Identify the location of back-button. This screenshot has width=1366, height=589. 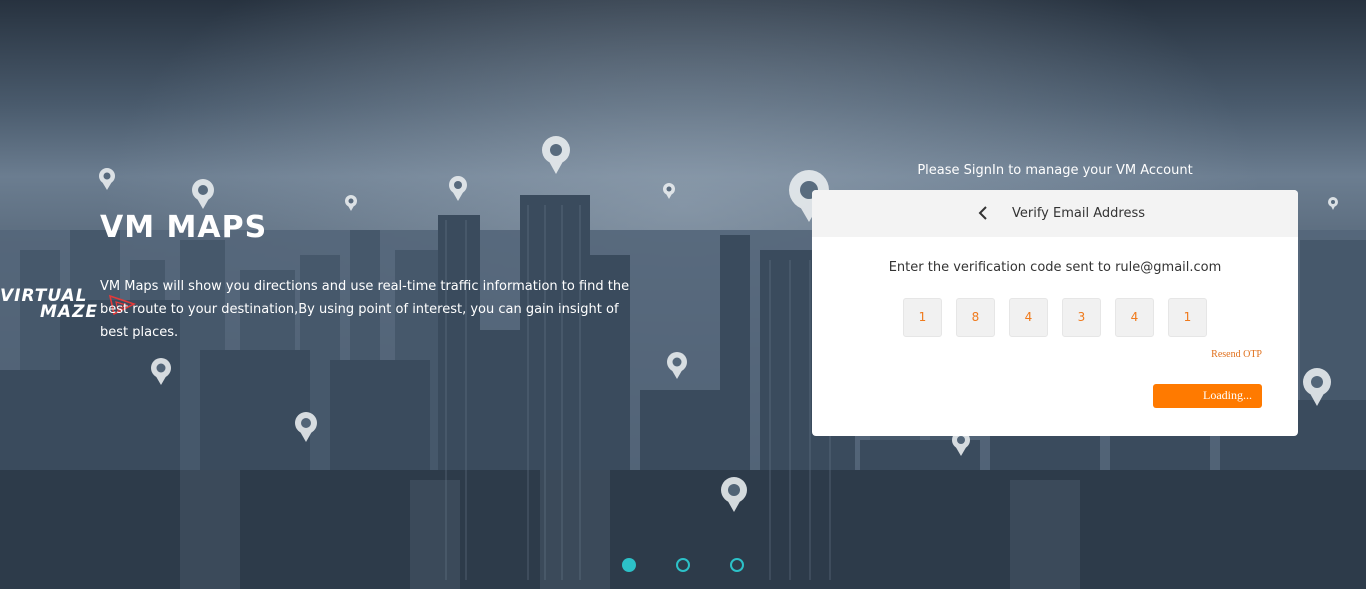
(983, 213).